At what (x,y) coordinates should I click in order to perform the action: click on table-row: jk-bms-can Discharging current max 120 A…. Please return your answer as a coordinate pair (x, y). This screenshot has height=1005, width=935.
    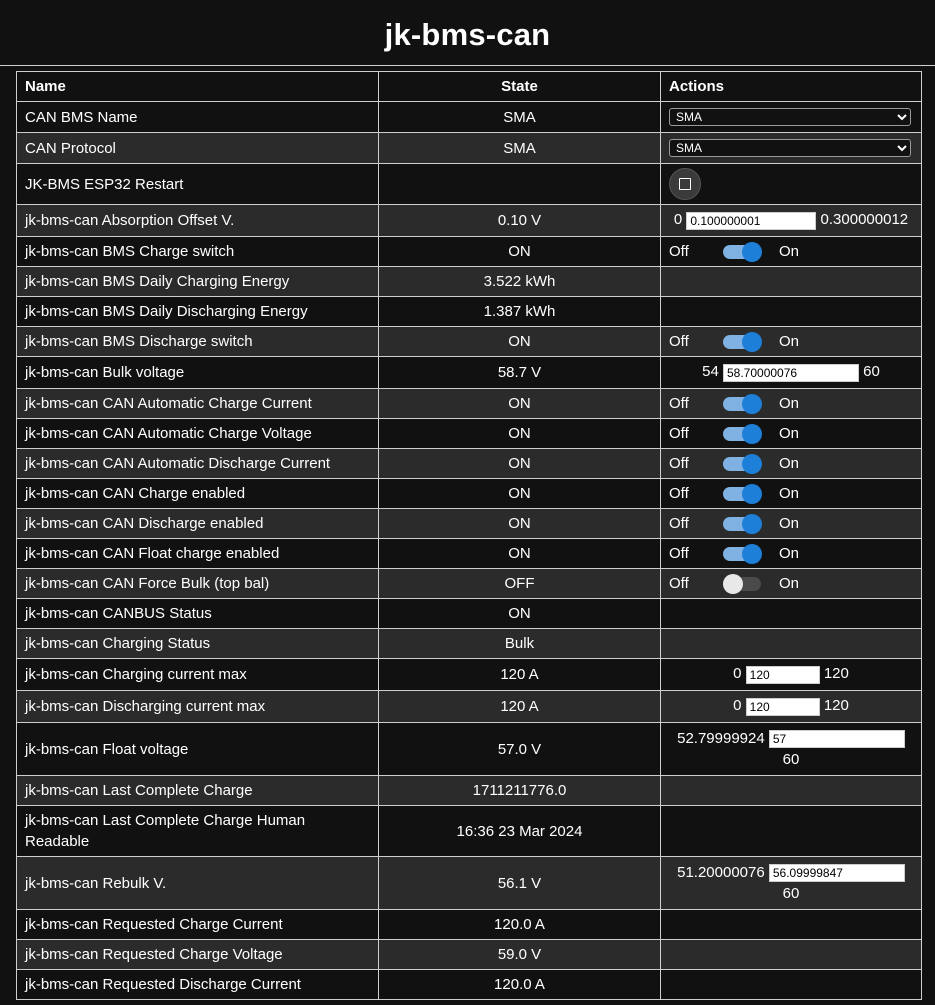
    Looking at the image, I should click on (469, 706).